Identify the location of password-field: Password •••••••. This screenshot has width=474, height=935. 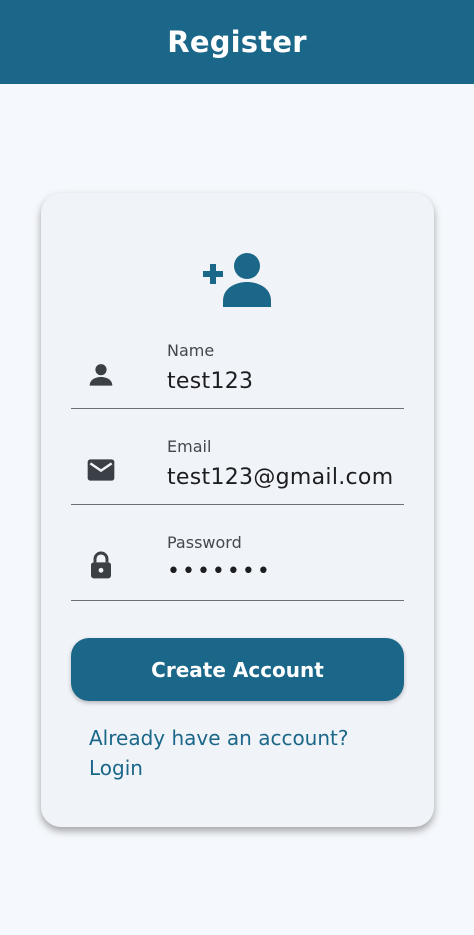
(237, 567).